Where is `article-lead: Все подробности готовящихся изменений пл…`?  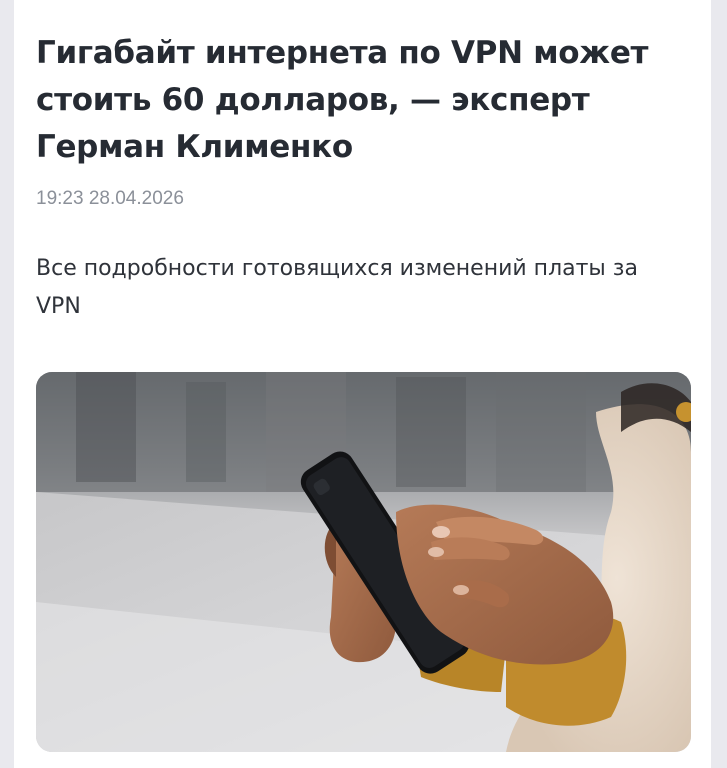
article-lead: Все подробности готовящихся изменений пл… is located at coordinates (337, 287).